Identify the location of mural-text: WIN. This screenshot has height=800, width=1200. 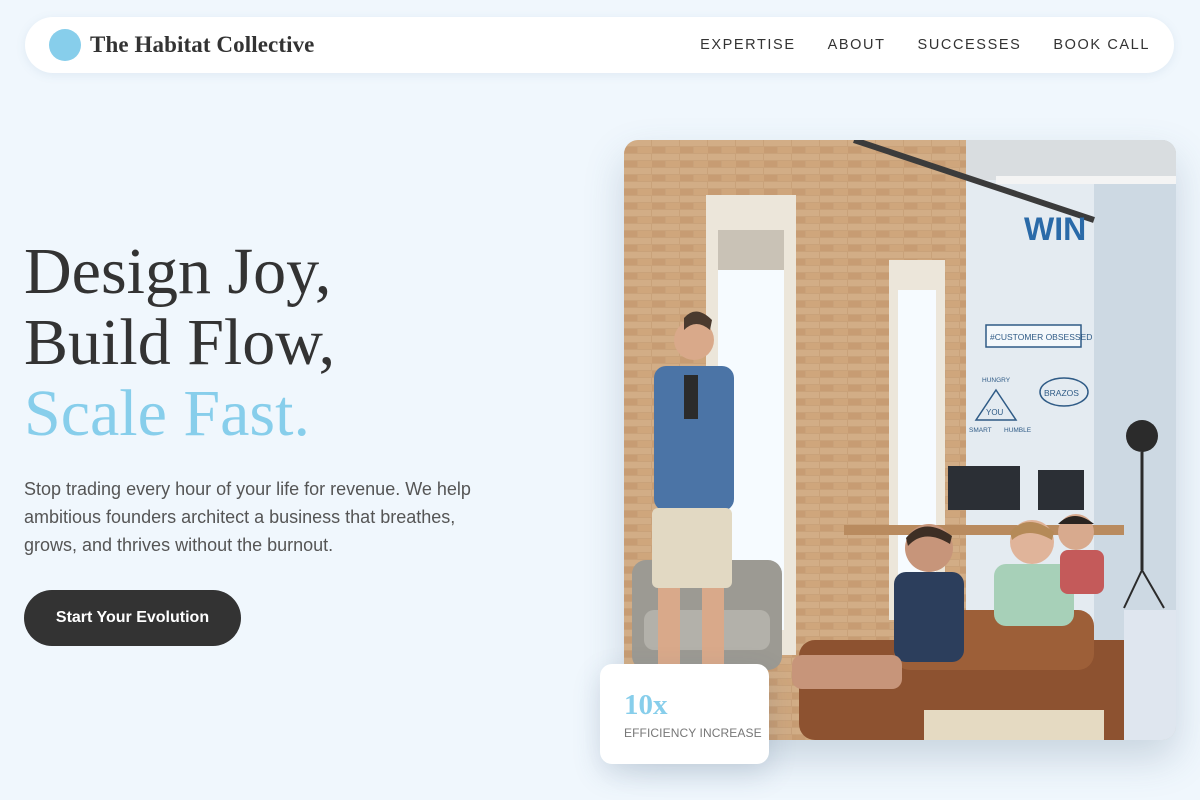
(1055, 229).